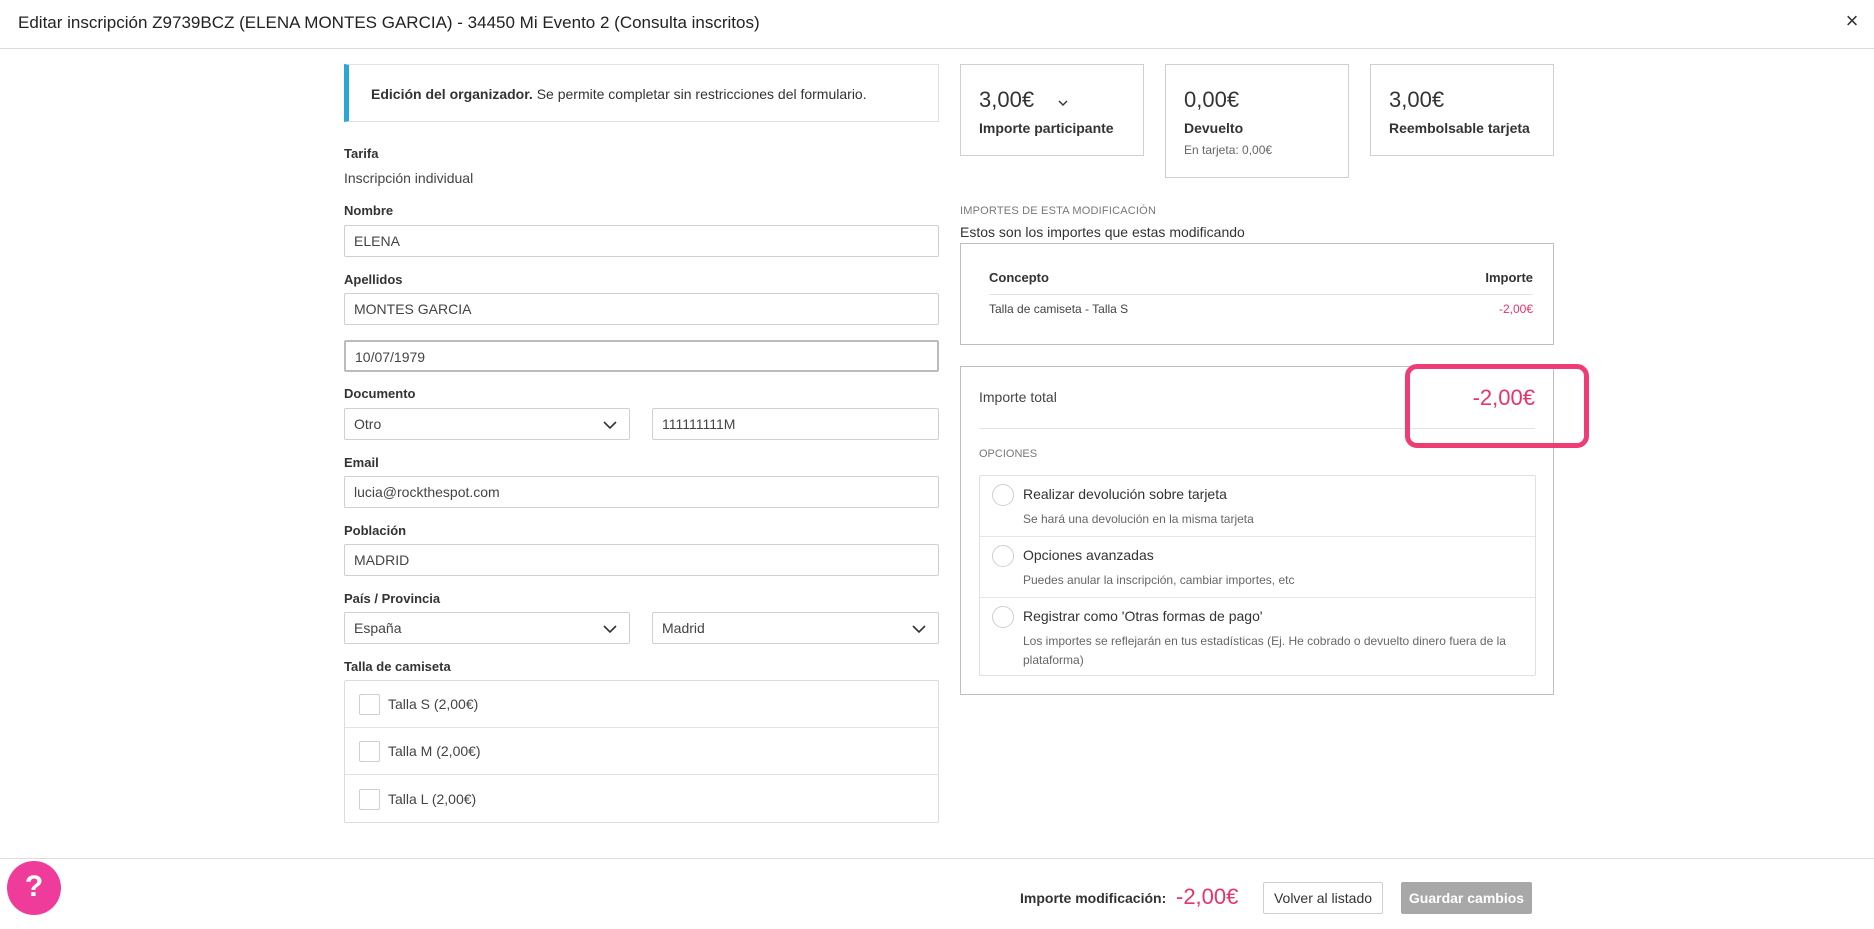  Describe the element at coordinates (1261, 282) in the screenshot. I see `table-header: Concepto Importe` at that location.